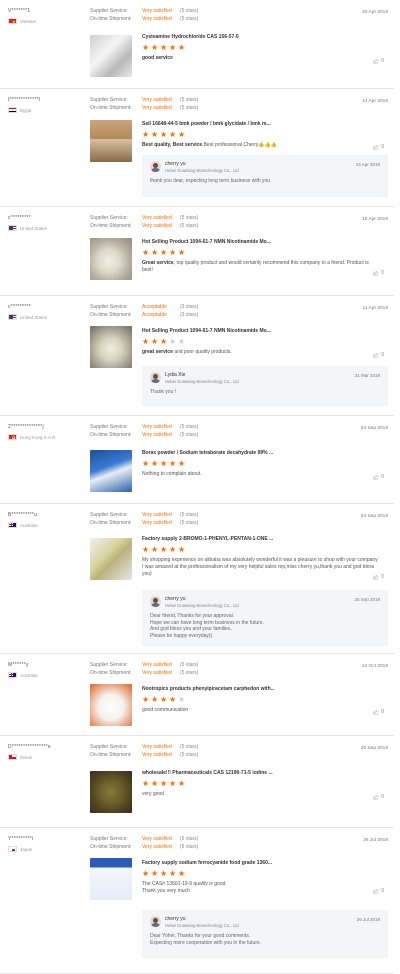 The height and width of the screenshot is (974, 400). I want to click on oman-flag-icon, so click(12, 757).